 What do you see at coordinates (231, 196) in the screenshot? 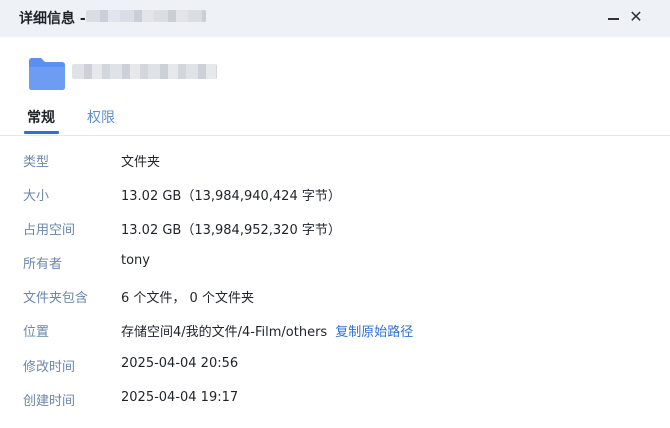
I see `size-value: 13.02 GB（13,984,940,424 字节）` at bounding box center [231, 196].